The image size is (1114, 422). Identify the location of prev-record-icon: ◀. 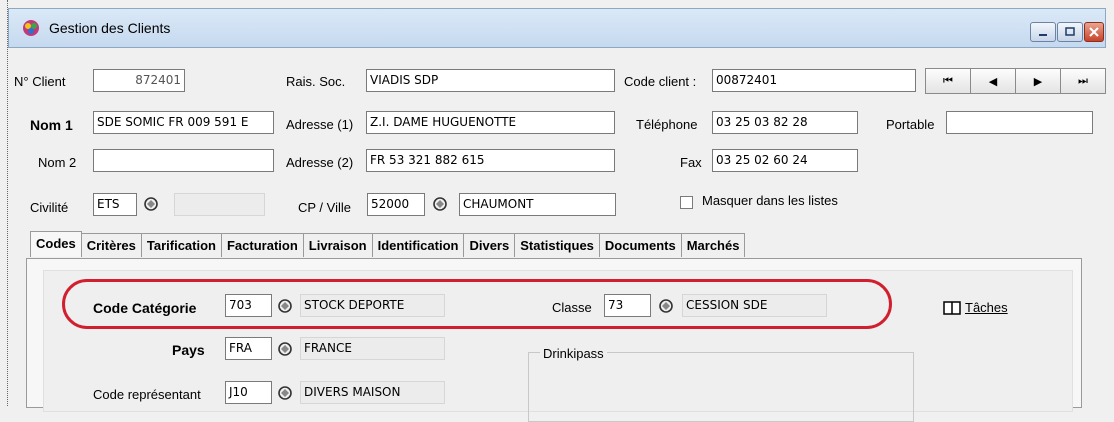
(993, 81).